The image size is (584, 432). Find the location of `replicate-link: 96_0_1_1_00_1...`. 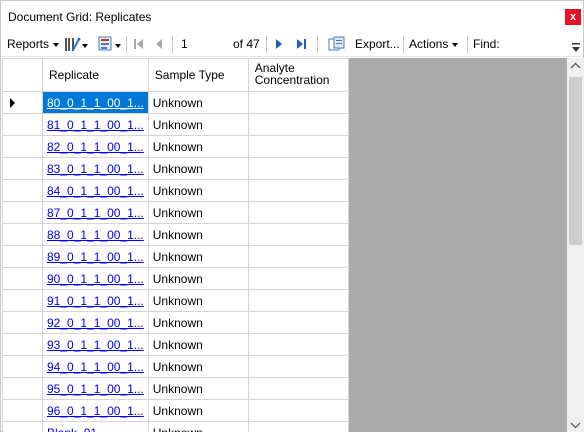

replicate-link: 96_0_1_1_00_1... is located at coordinates (95, 411).